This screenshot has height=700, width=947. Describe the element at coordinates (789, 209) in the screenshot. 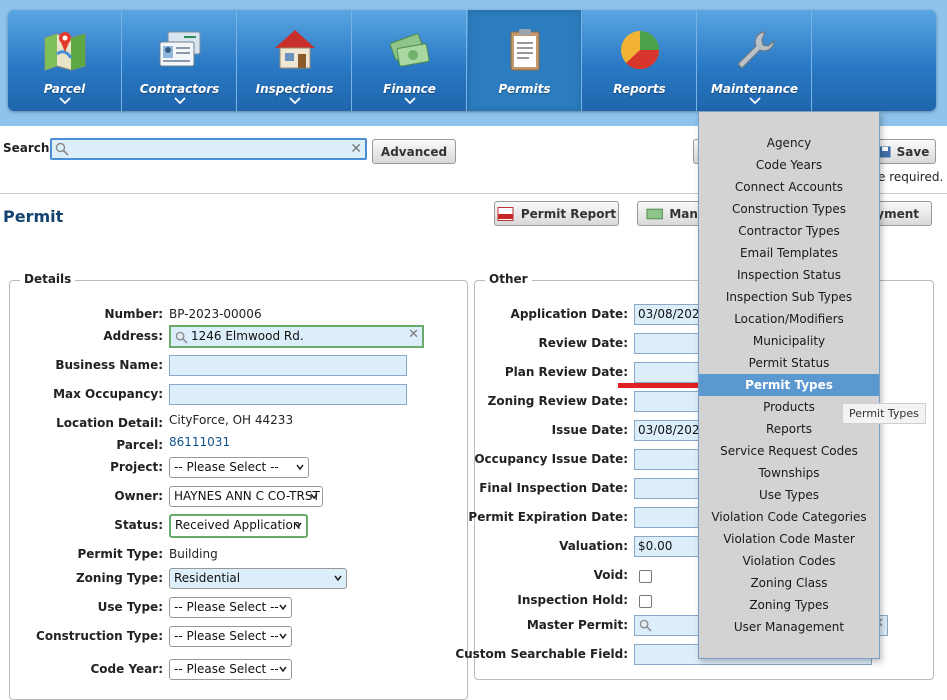

I see `menu-item-construction-types: Construction Types` at that location.